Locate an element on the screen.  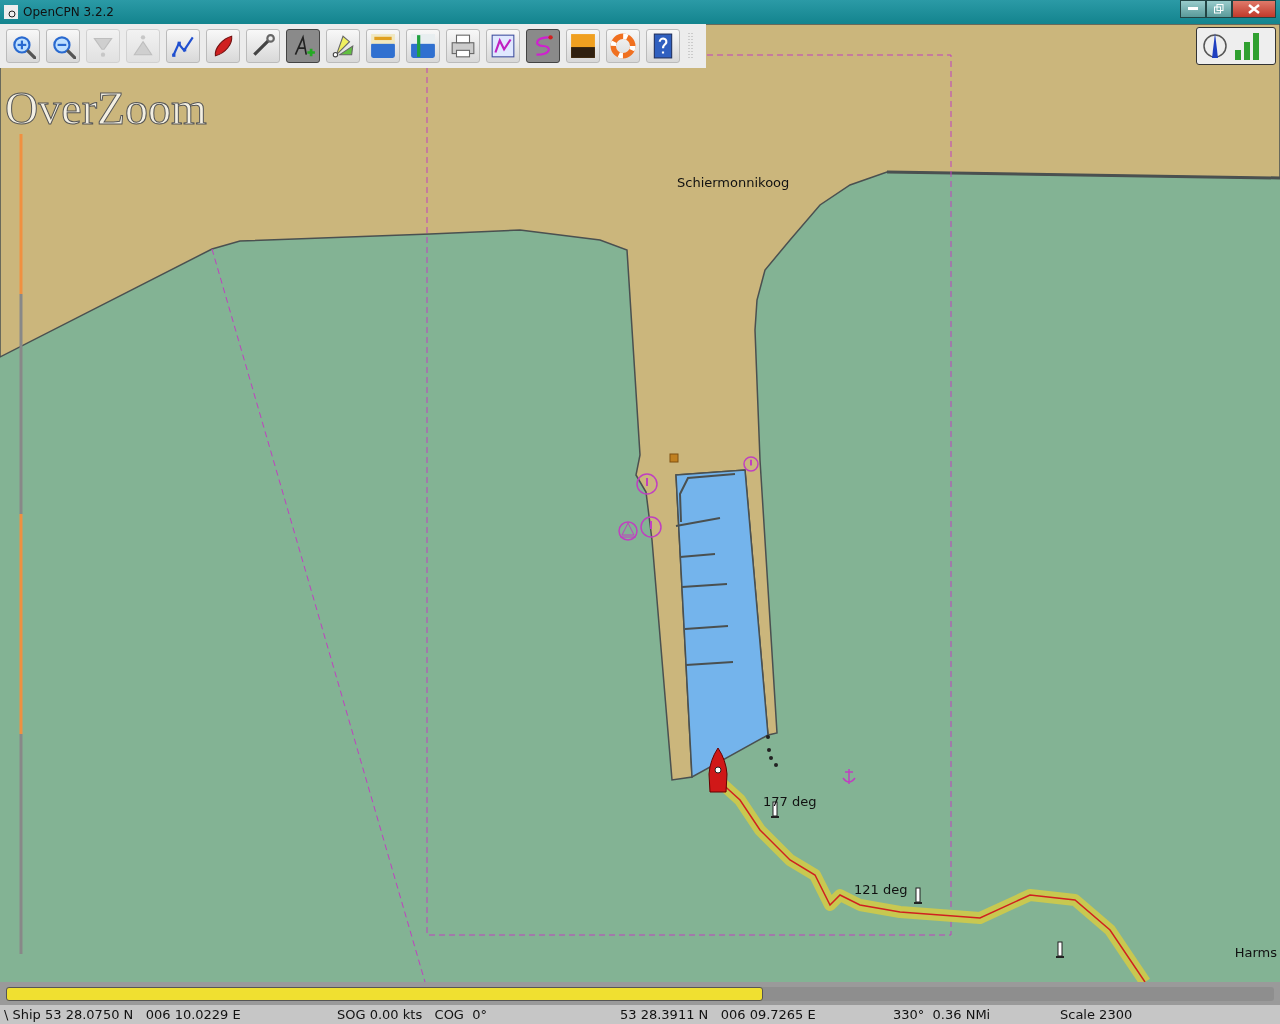
zoom-out-button is located at coordinates (63, 46).